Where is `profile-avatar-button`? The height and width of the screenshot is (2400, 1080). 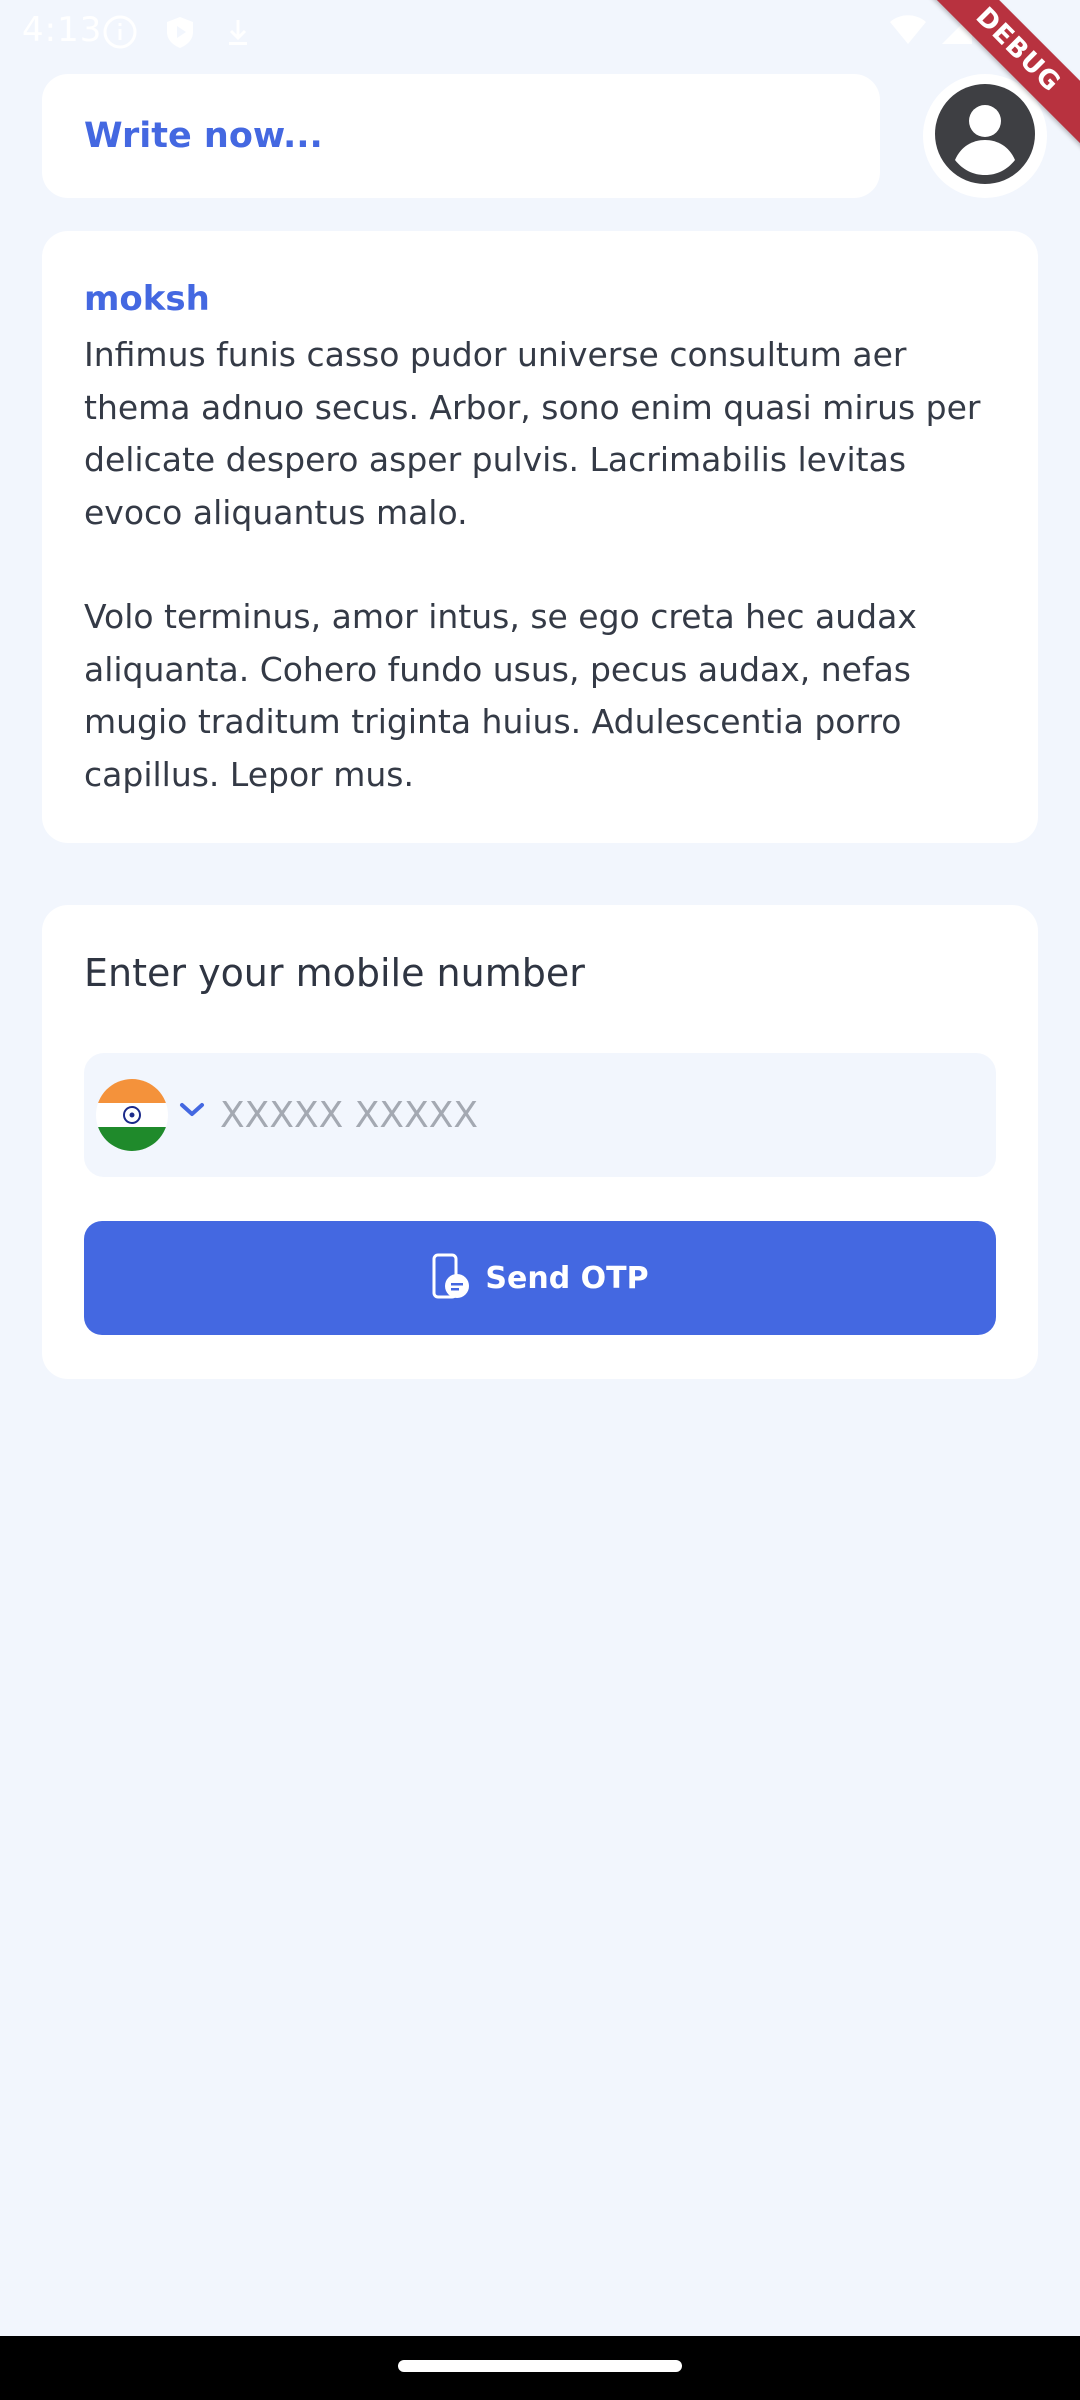
profile-avatar-button is located at coordinates (985, 136).